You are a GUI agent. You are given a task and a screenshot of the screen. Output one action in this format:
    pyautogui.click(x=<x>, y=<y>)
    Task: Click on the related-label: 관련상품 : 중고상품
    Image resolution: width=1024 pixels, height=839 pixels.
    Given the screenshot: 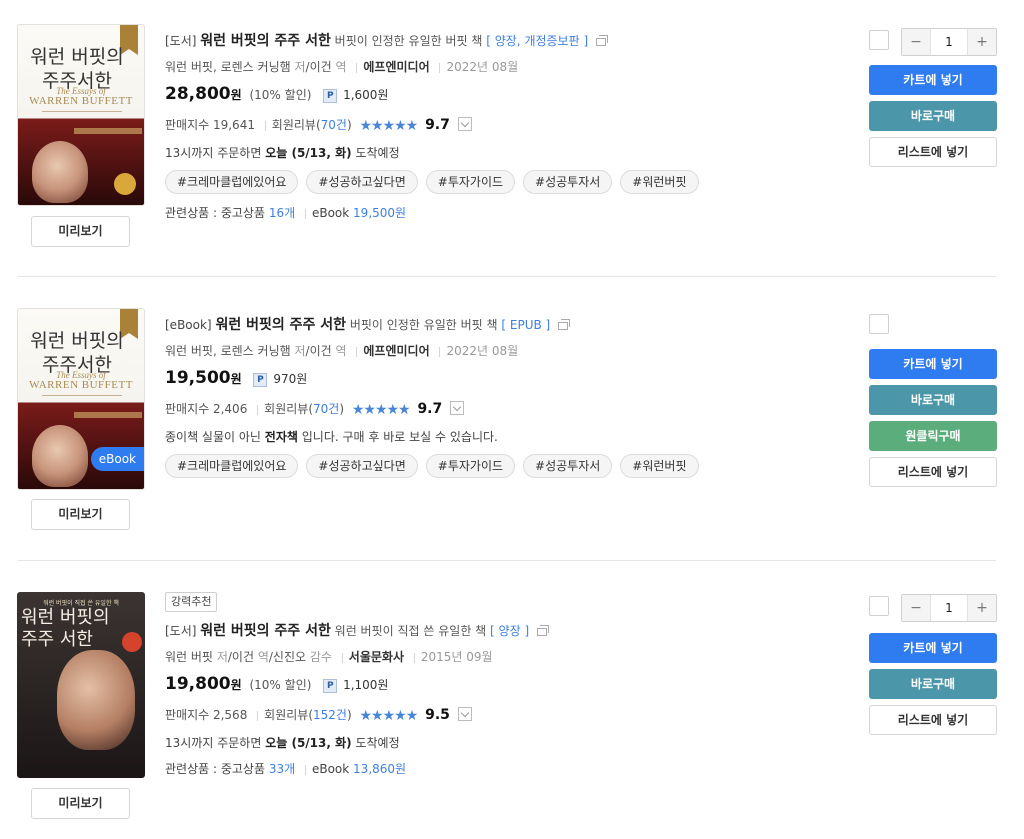 What is the action you would take?
    pyautogui.click(x=215, y=769)
    